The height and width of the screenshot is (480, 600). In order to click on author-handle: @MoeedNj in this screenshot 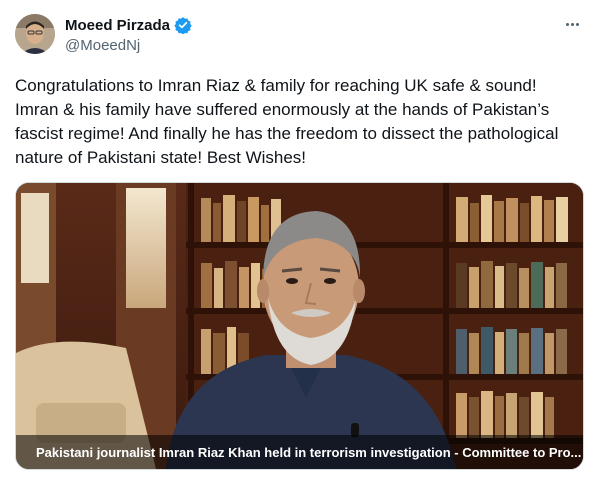, I will do `click(102, 45)`.